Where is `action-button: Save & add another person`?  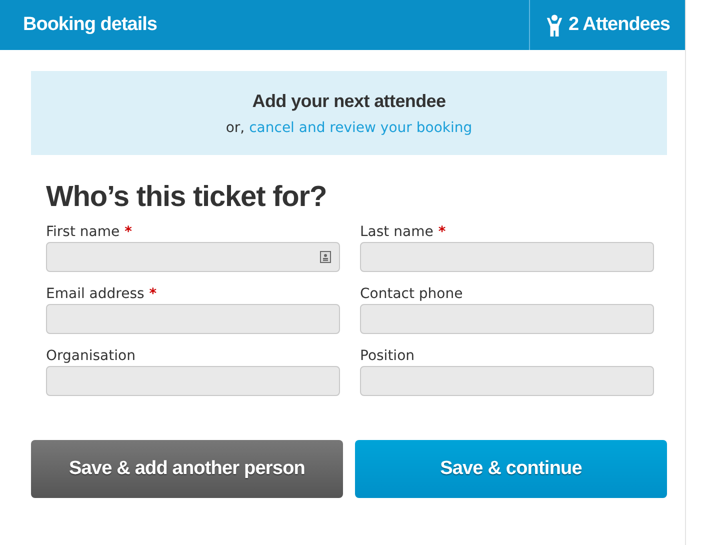 action-button: Save & add another person is located at coordinates (187, 469).